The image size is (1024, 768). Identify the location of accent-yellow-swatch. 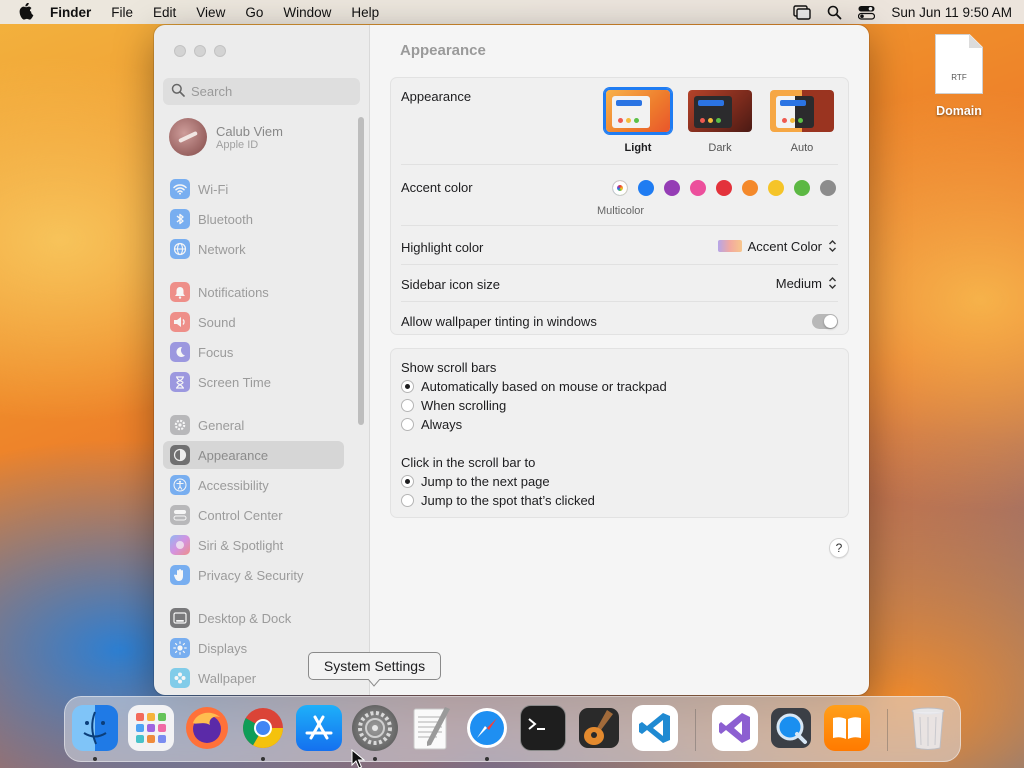
(776, 188).